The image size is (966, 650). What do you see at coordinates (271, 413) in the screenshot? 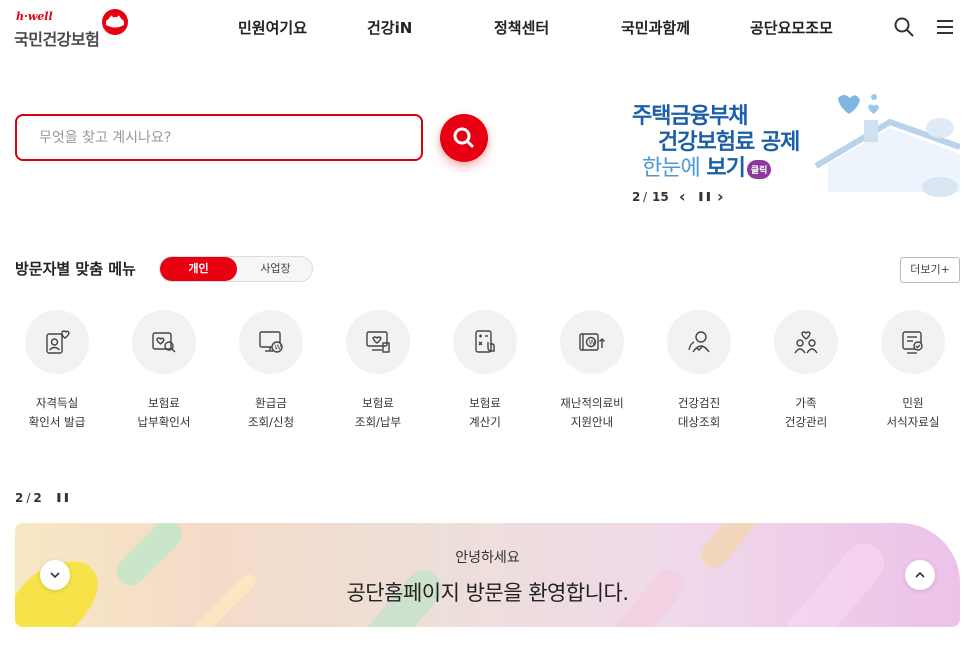
I see `menu-label: 환급금조회/신청` at bounding box center [271, 413].